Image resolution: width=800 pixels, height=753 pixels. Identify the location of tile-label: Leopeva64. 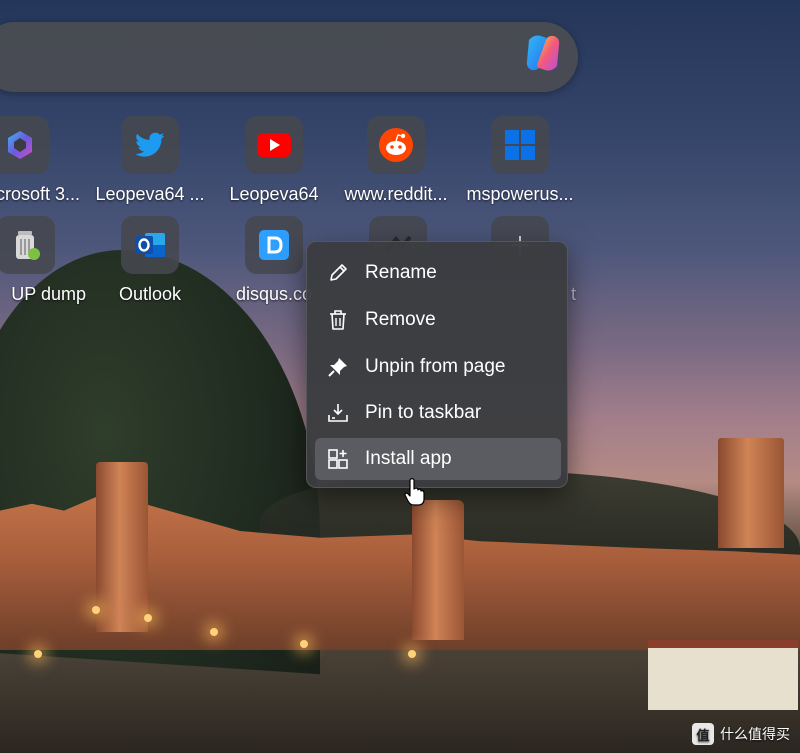
(274, 194).